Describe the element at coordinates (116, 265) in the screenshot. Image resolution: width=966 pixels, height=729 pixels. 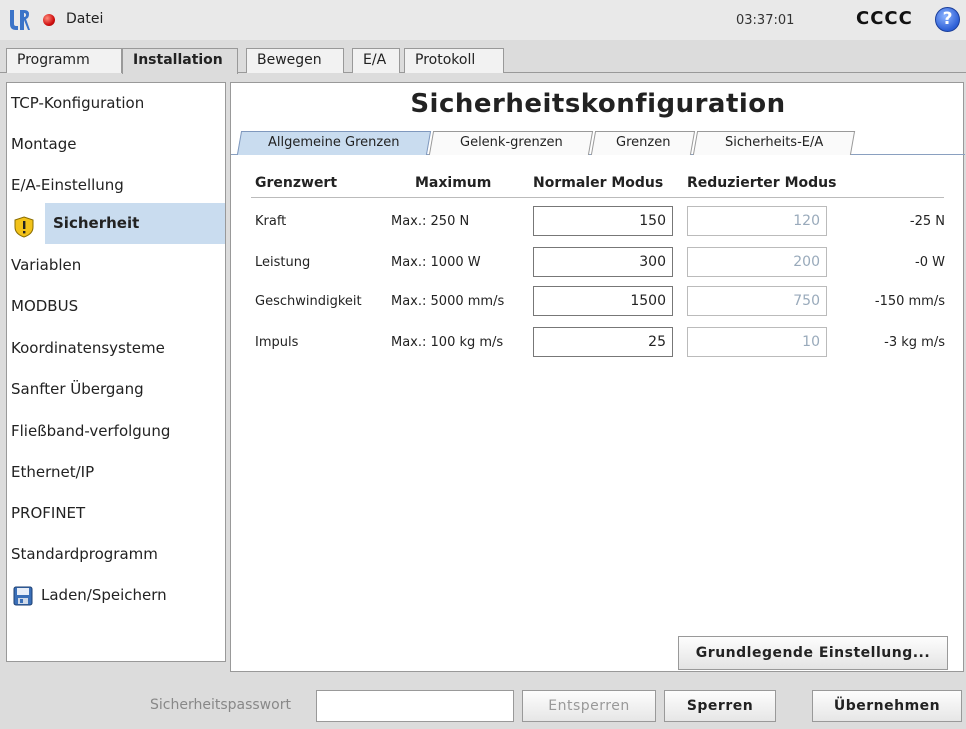
I see `sidebar-item-variablen: Variablen` at that location.